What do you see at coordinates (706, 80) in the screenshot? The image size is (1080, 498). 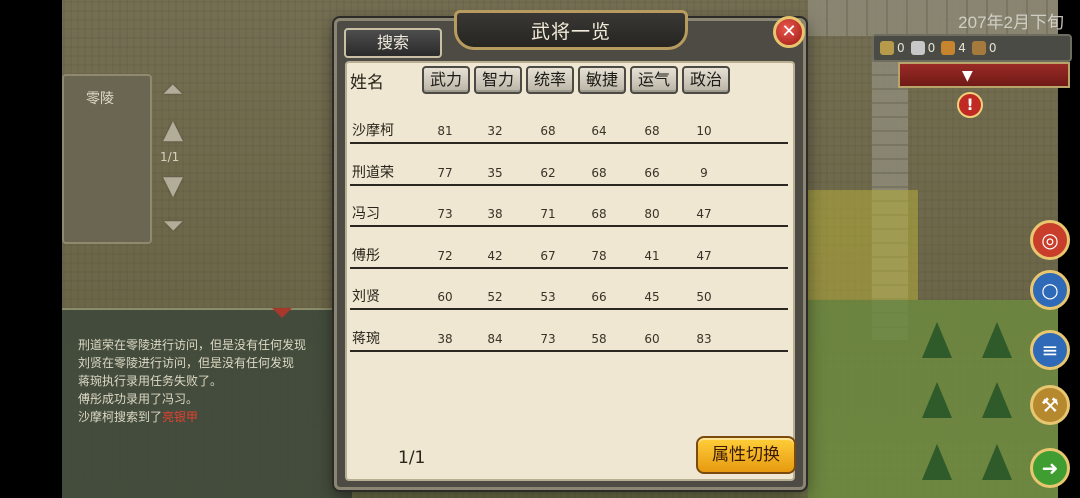 I see `sort-politics-button: 政治` at bounding box center [706, 80].